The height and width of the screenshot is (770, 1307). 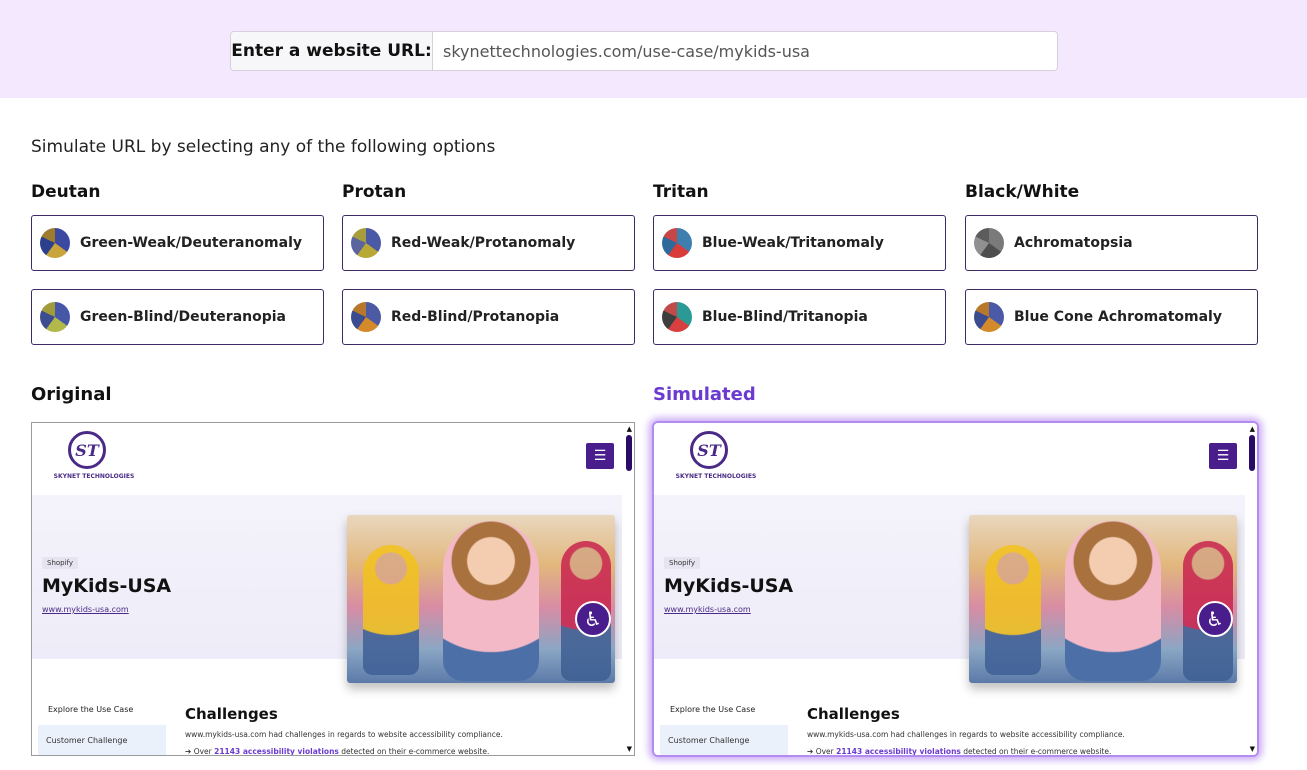 I want to click on option-label: Green-Weak/Deuteranomaly, so click(x=191, y=243).